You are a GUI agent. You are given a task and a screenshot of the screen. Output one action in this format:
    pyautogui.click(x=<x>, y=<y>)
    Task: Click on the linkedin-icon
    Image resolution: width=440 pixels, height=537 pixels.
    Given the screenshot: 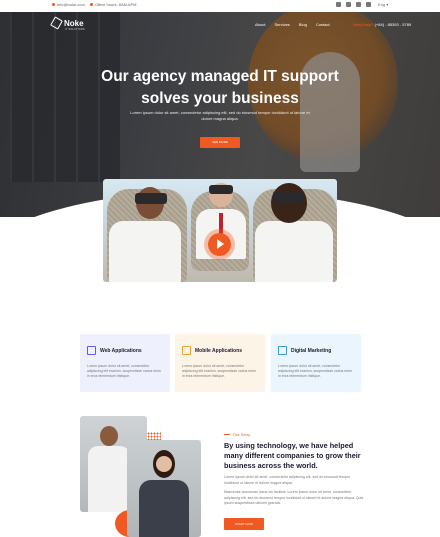 What is the action you would take?
    pyautogui.click(x=368, y=4)
    